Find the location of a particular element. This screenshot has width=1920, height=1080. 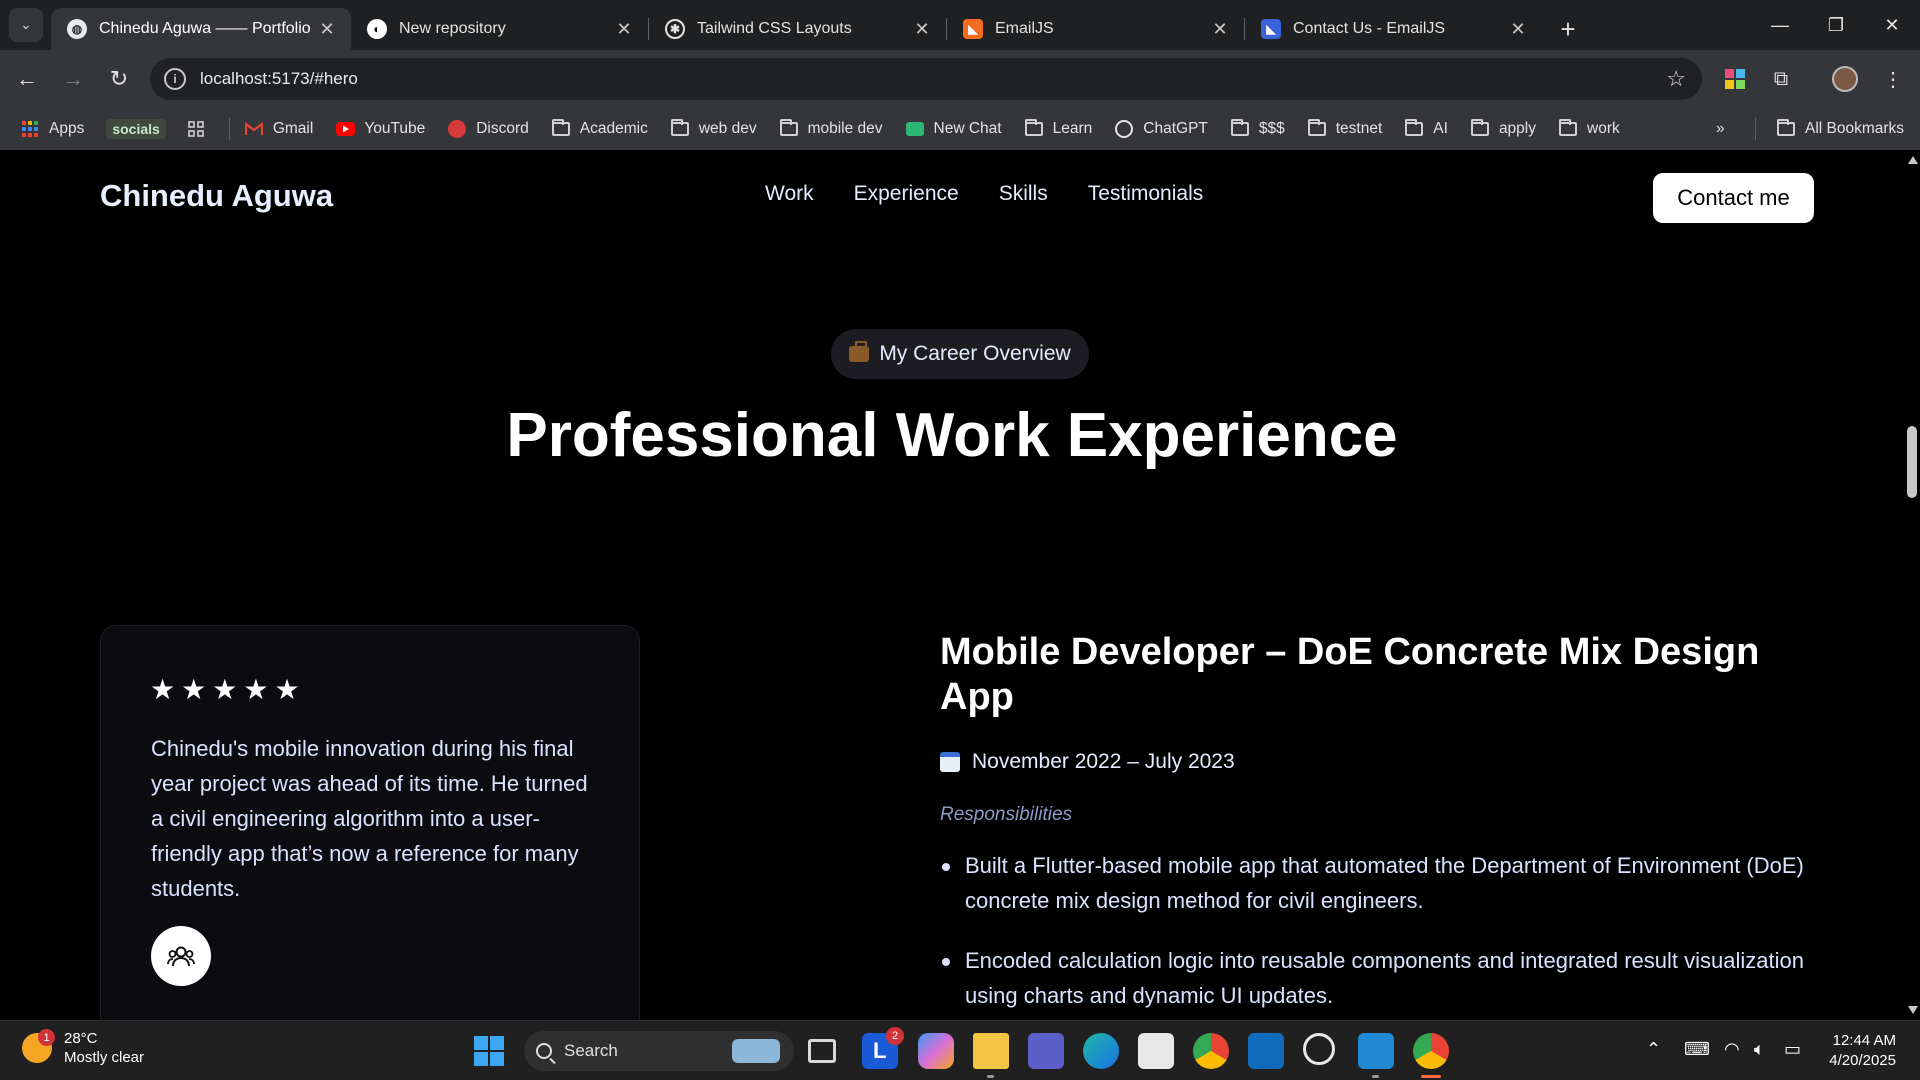

bookmark-label: AI is located at coordinates (1440, 128).